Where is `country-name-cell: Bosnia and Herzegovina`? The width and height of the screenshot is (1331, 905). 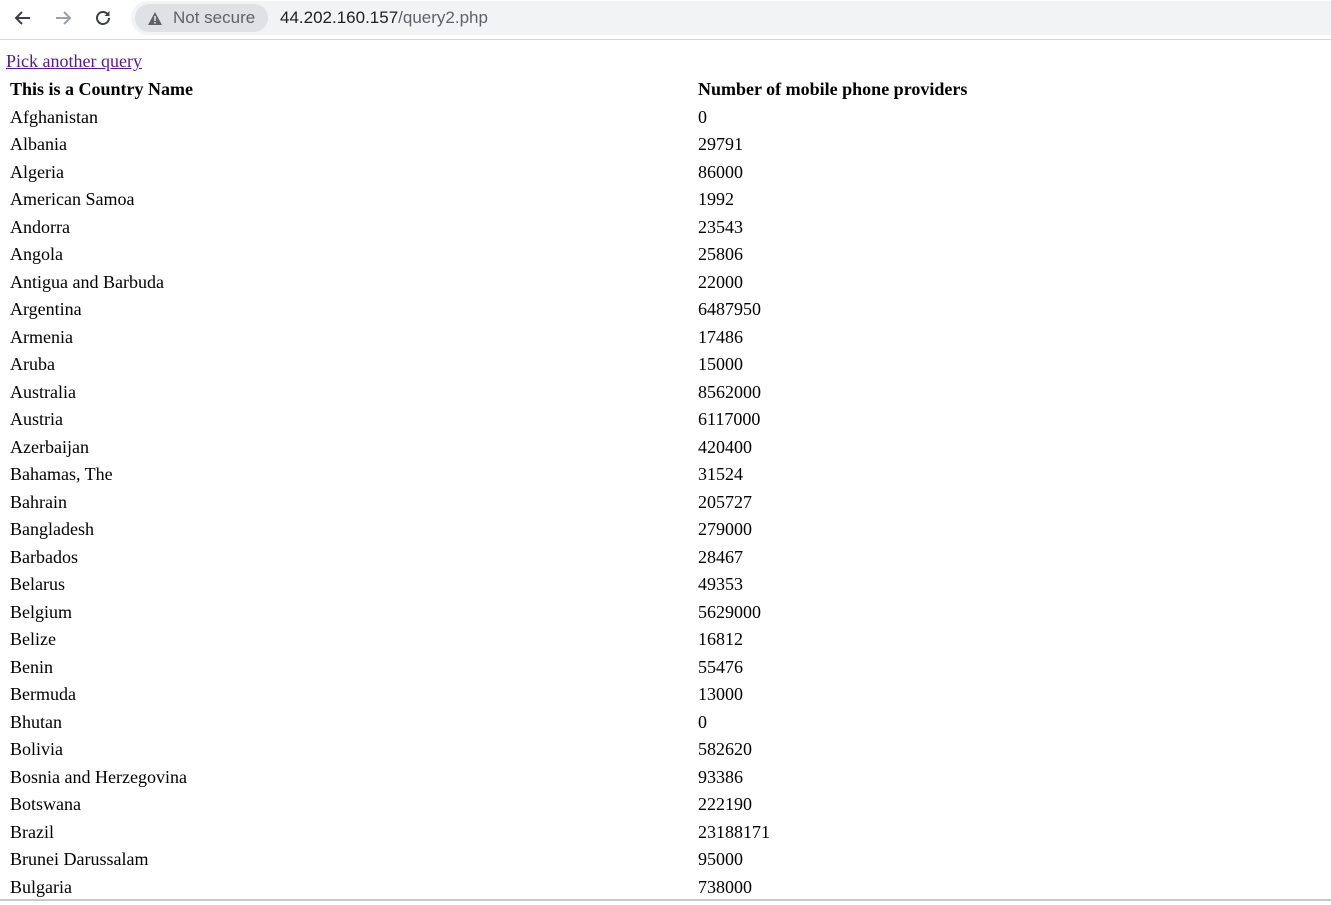 country-name-cell: Bosnia and Herzegovina is located at coordinates (98, 776).